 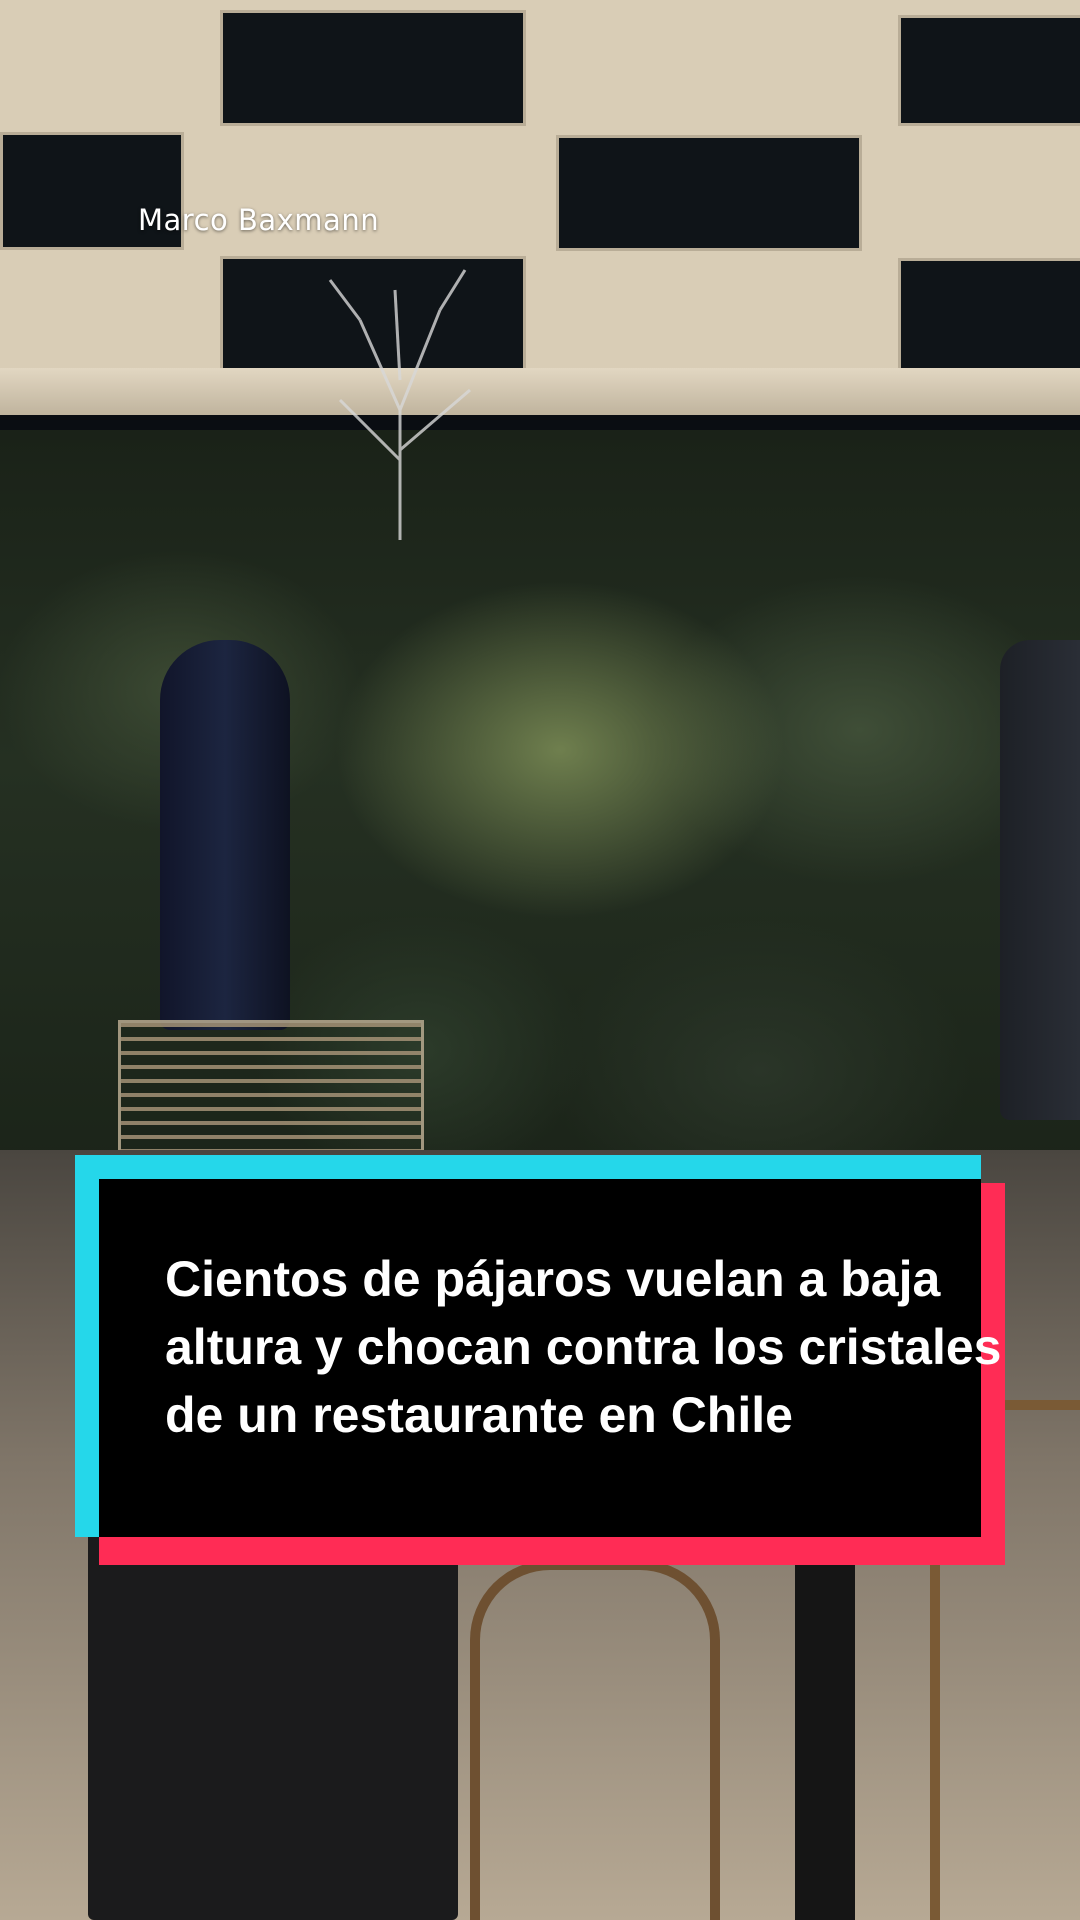 What do you see at coordinates (259, 220) in the screenshot?
I see `author-watermark: Marco Baxmann` at bounding box center [259, 220].